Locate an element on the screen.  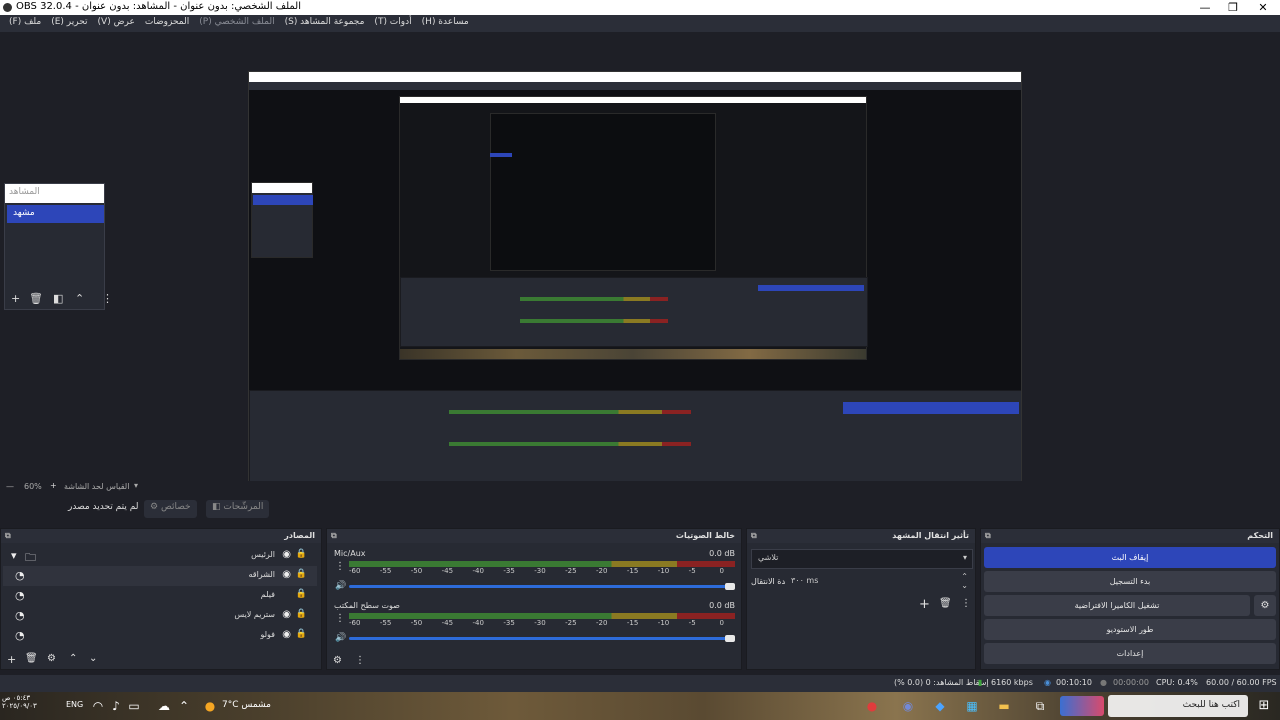
move-down-icon: ⌄ is located at coordinates (93, 658).